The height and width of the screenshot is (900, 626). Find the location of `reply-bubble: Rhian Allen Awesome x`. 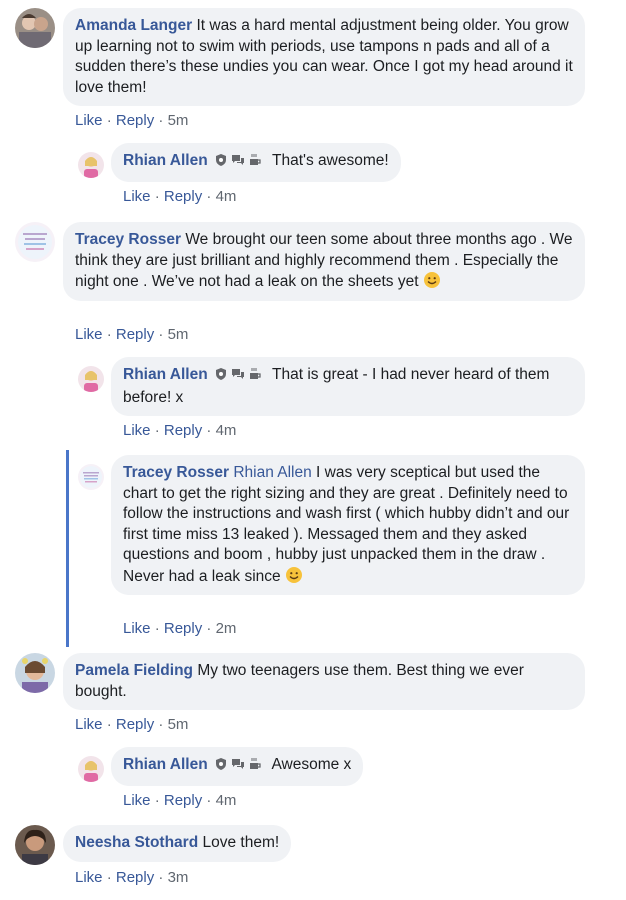

reply-bubble: Rhian Allen Awesome x is located at coordinates (237, 766).